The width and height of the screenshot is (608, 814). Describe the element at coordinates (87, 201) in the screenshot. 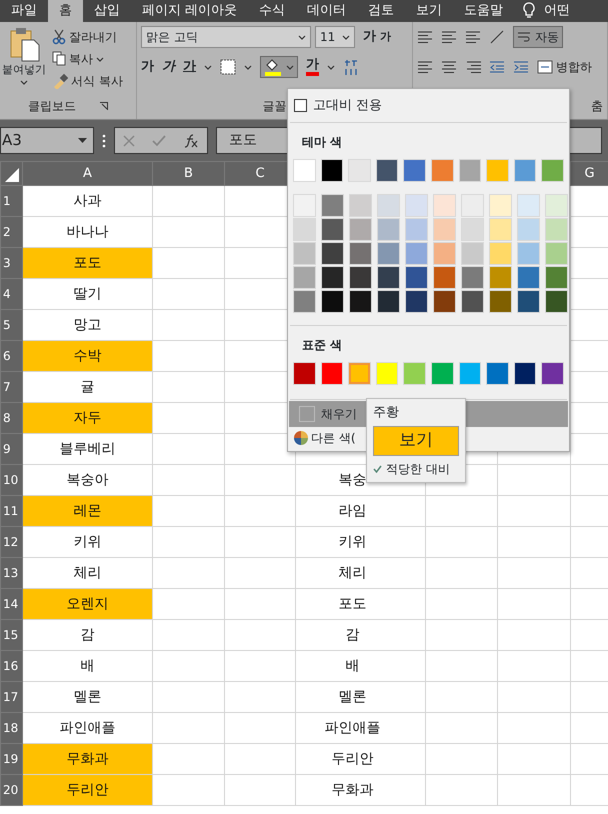

I see `table-cell: 사과` at that location.